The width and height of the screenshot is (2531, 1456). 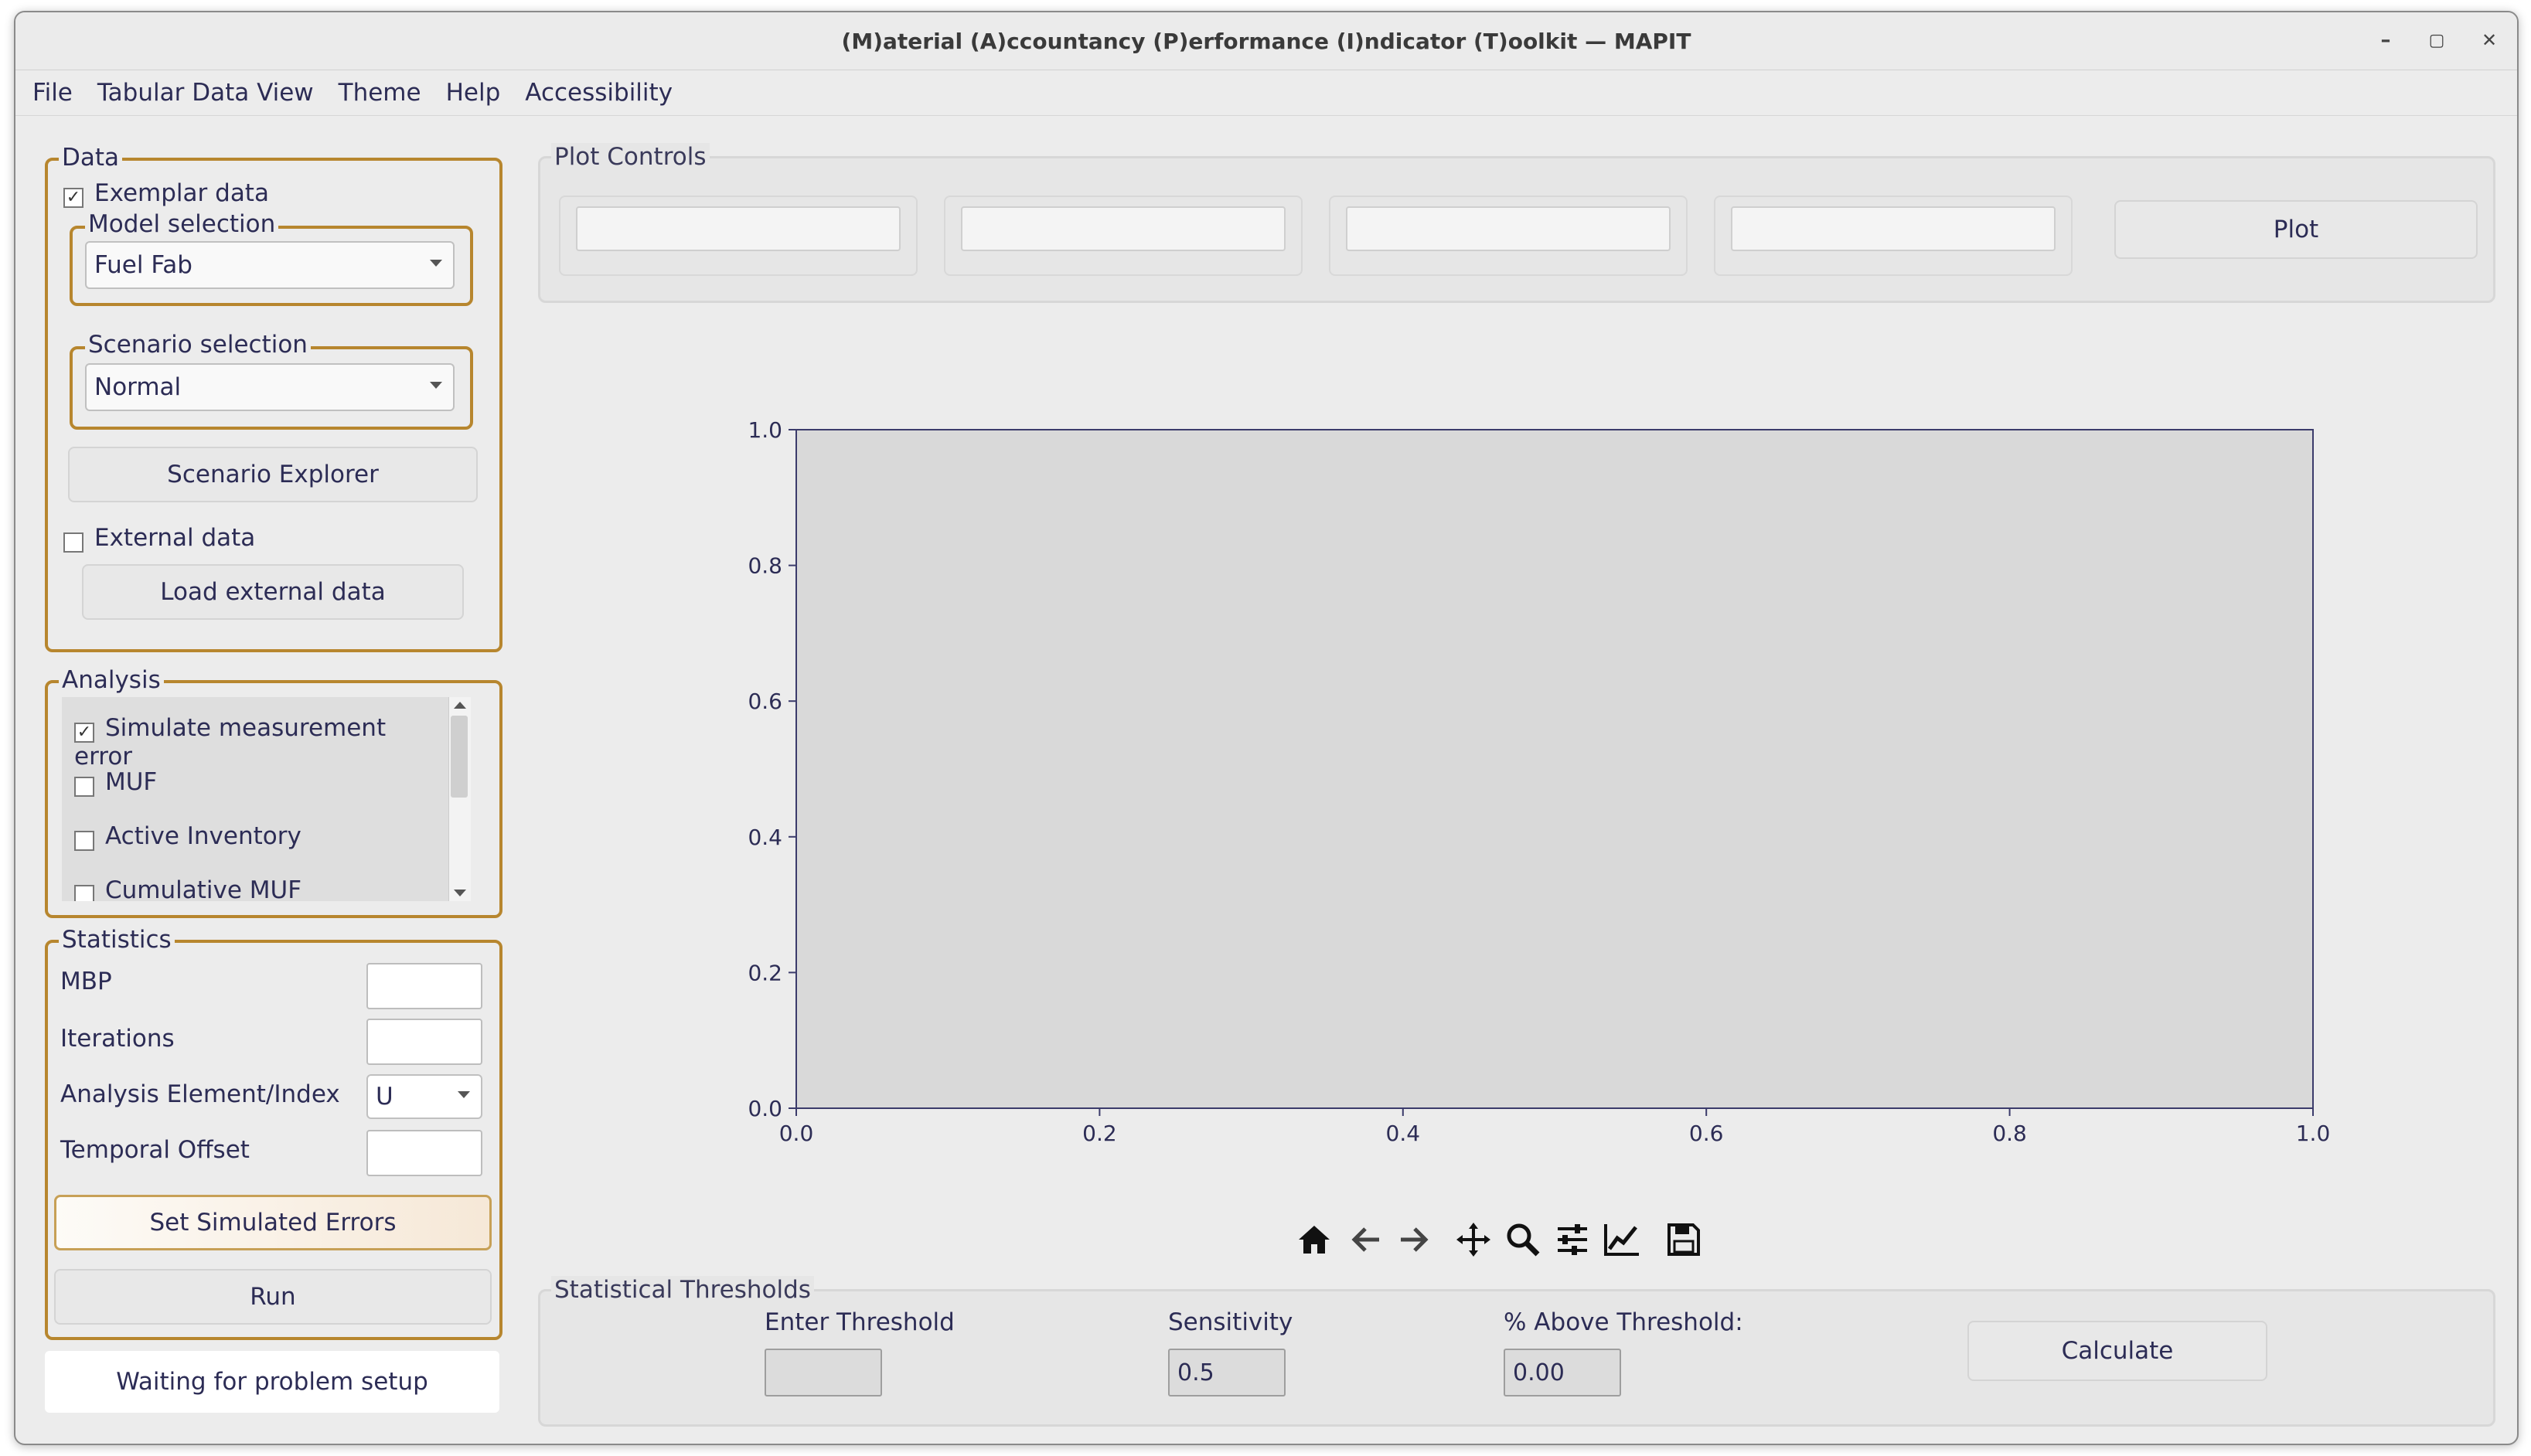 I want to click on mbp-field, so click(x=424, y=986).